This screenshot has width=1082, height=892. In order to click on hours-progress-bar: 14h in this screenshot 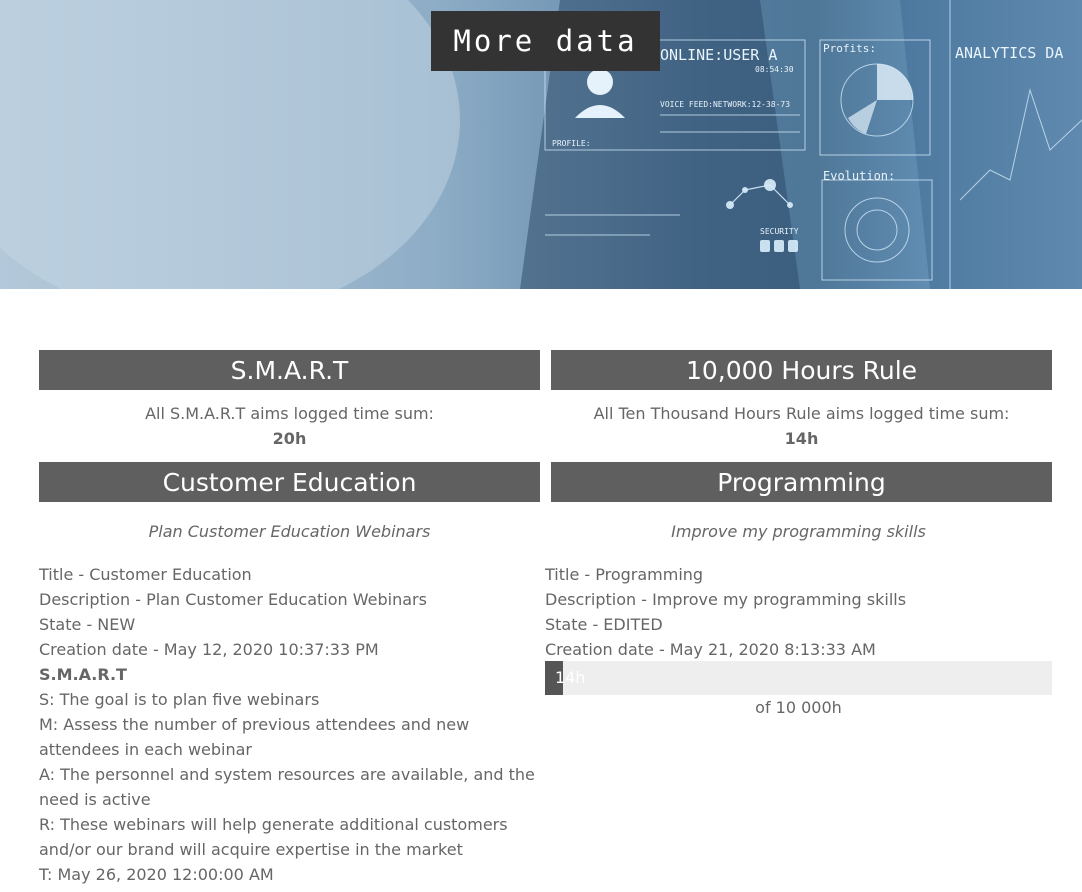, I will do `click(798, 678)`.